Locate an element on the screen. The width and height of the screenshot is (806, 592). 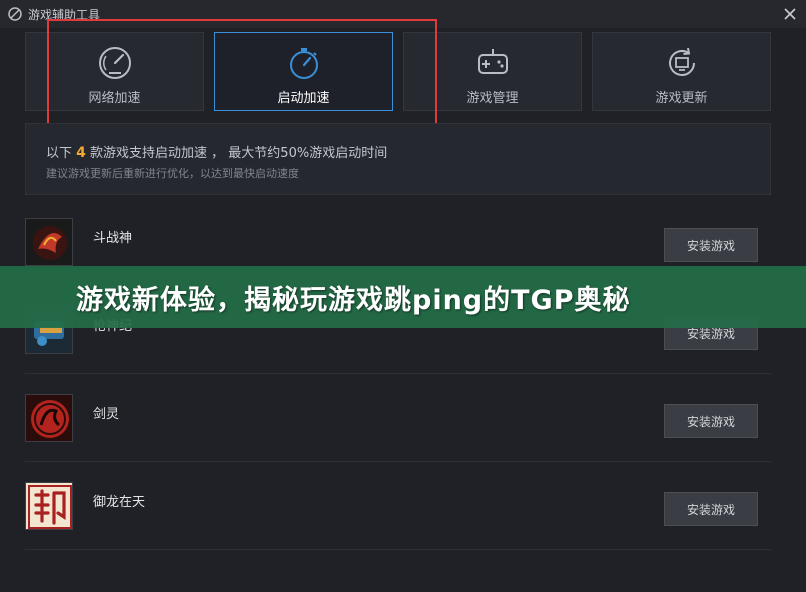
list-item: 御龙在天 安装游戏 is located at coordinates (398, 507).